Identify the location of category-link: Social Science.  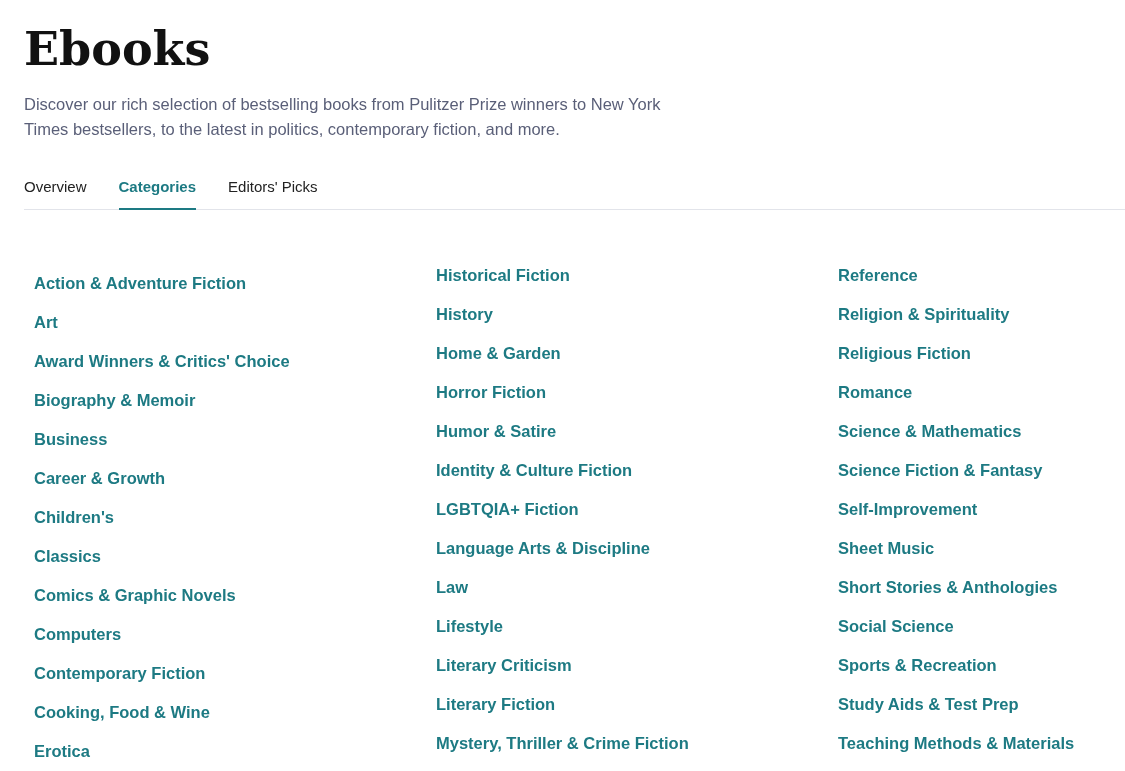
(896, 626).